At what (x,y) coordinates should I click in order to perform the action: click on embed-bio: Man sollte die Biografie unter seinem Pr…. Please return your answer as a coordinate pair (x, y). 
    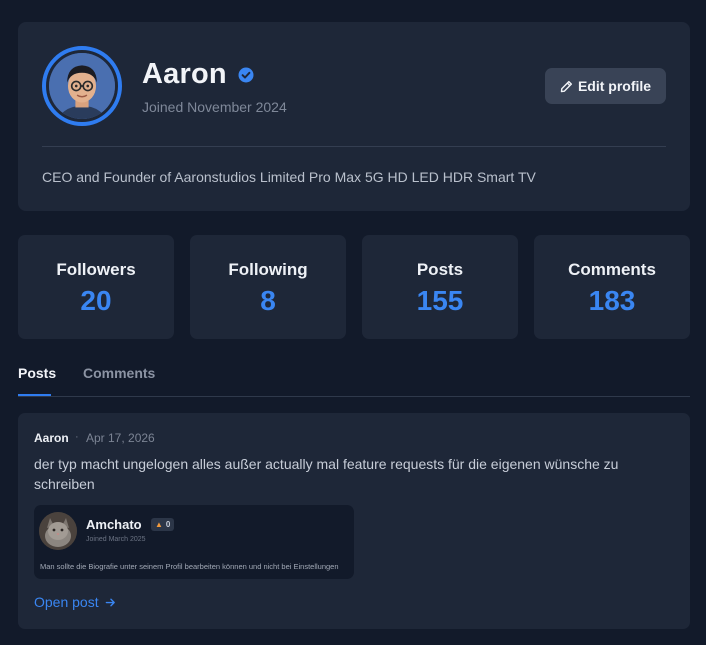
    Looking at the image, I should click on (189, 566).